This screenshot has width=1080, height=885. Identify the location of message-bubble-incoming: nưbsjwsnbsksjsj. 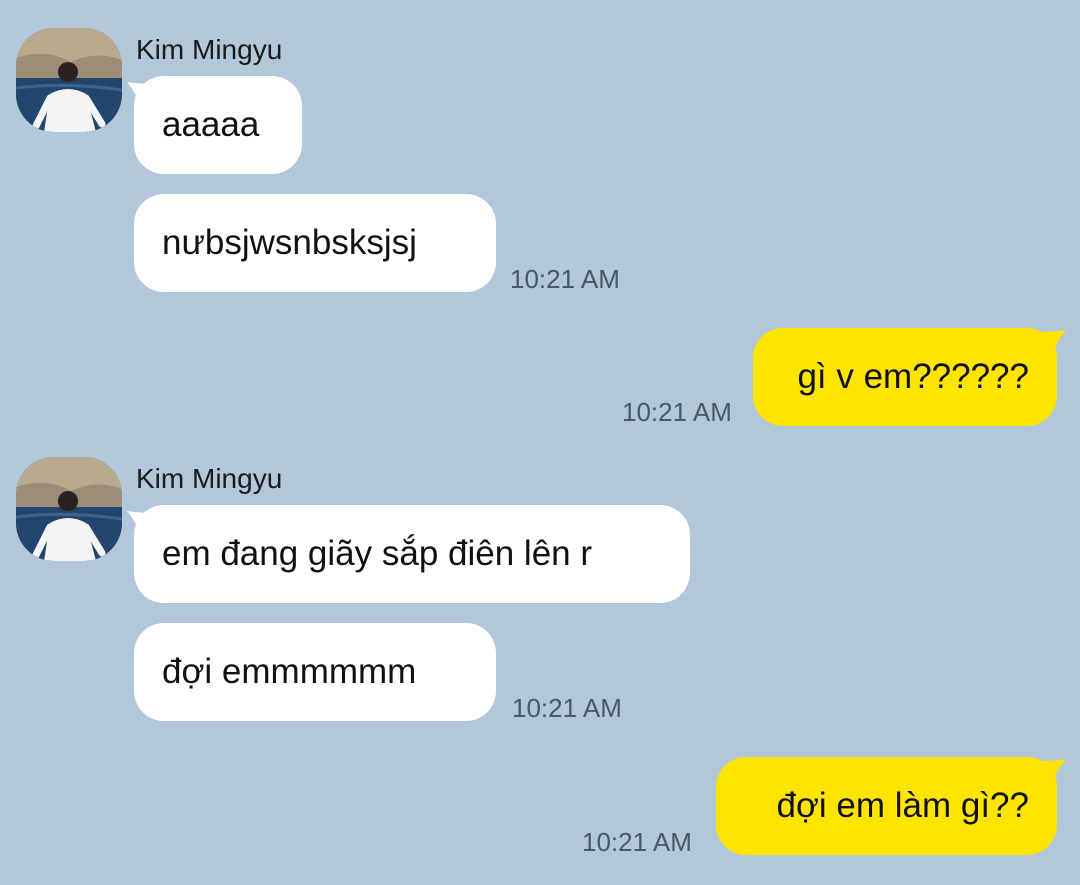
(315, 243).